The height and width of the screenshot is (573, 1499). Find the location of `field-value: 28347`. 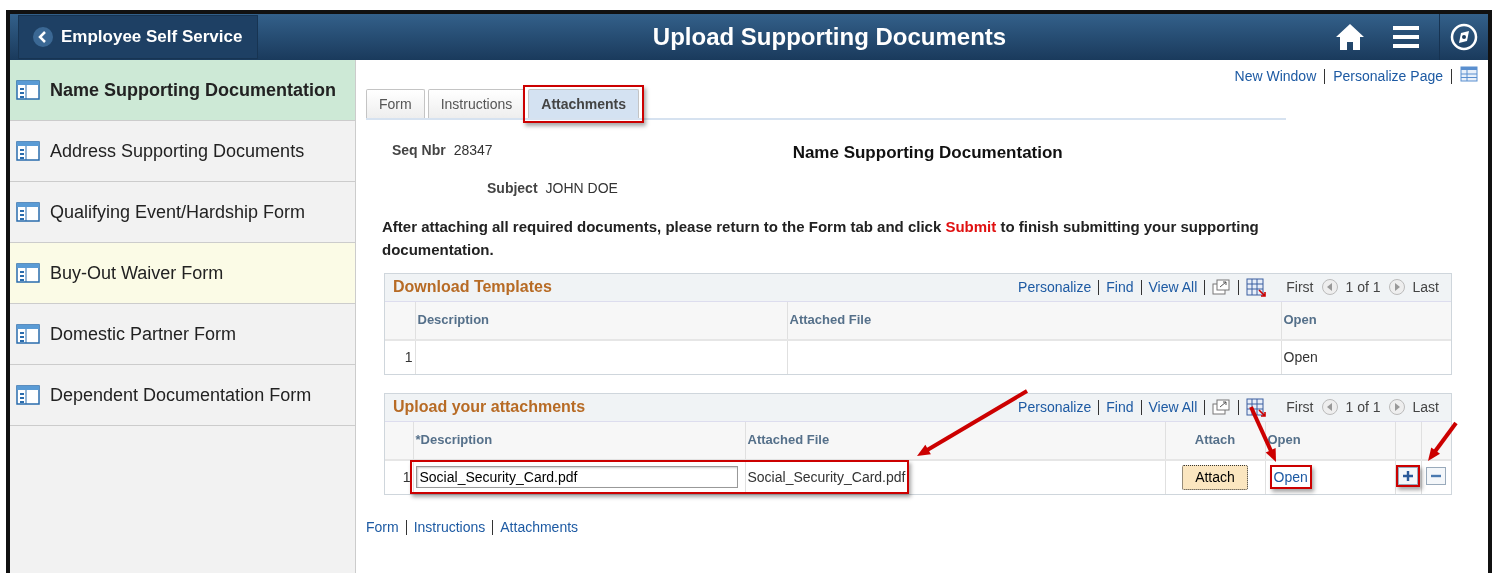

field-value: 28347 is located at coordinates (473, 150).